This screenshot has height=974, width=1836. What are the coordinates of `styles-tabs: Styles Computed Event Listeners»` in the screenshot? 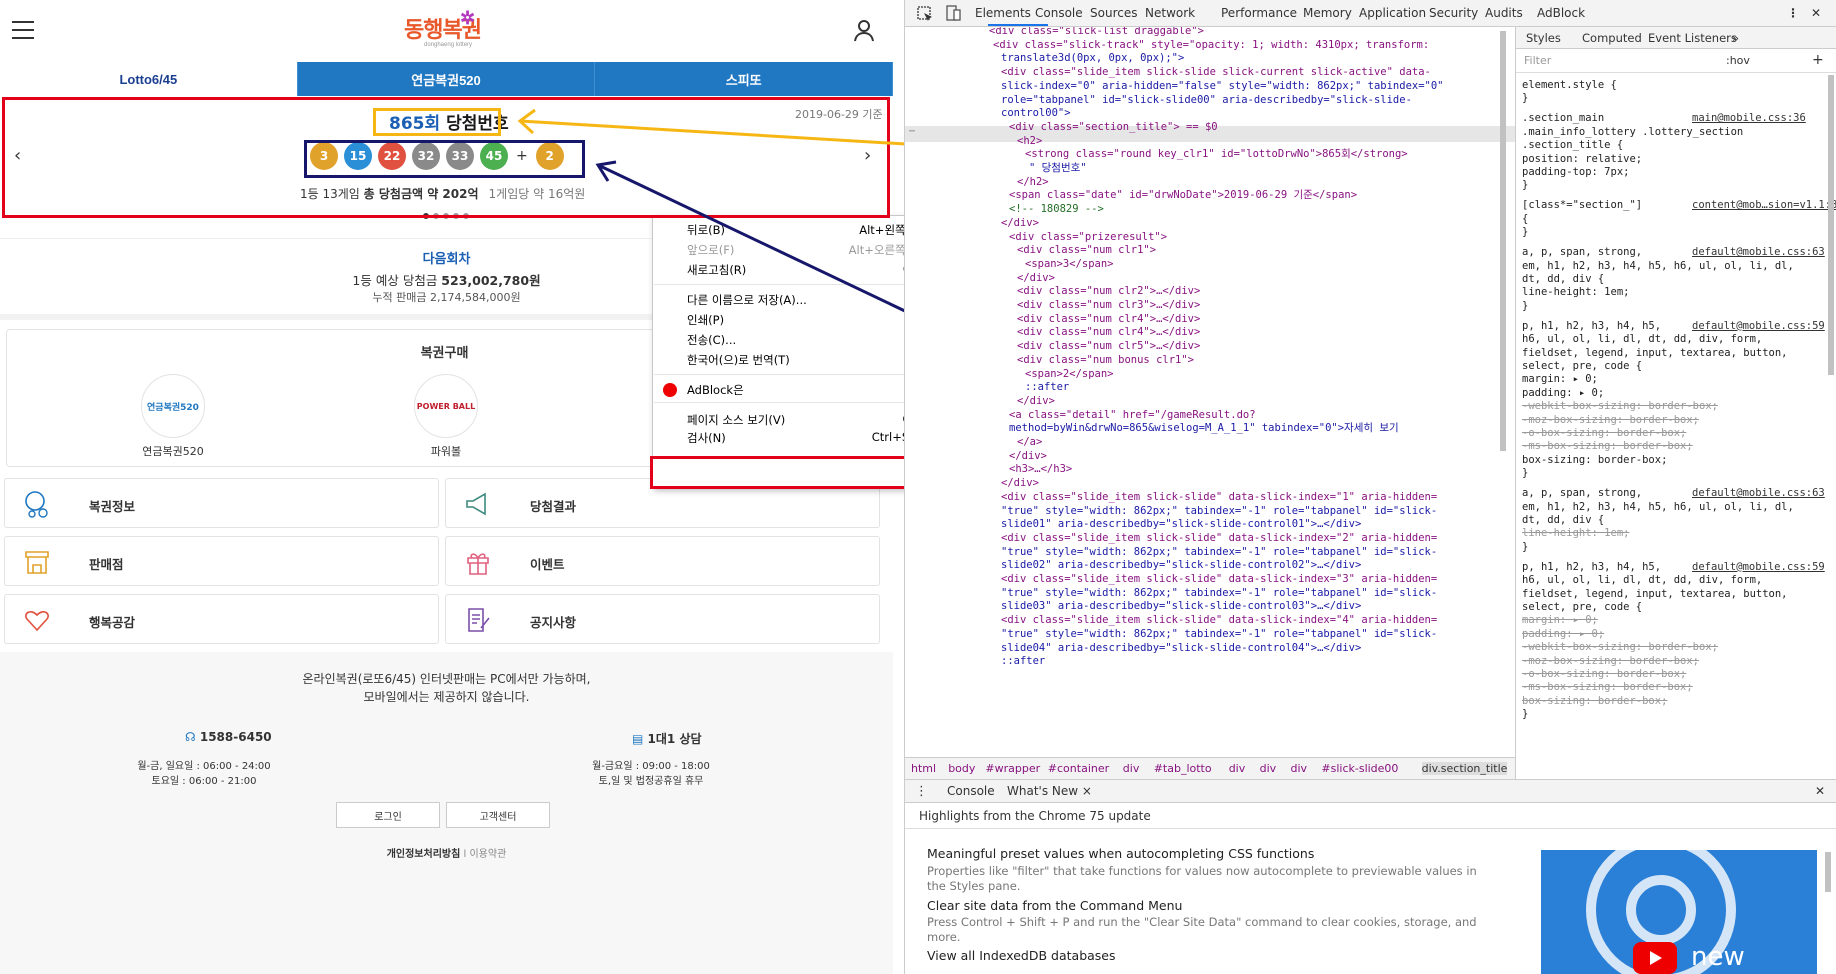 It's located at (1676, 38).